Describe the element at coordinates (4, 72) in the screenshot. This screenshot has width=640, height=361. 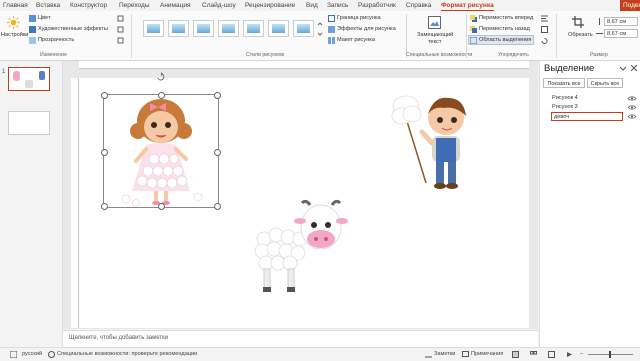
I see `slide-number: 1` at that location.